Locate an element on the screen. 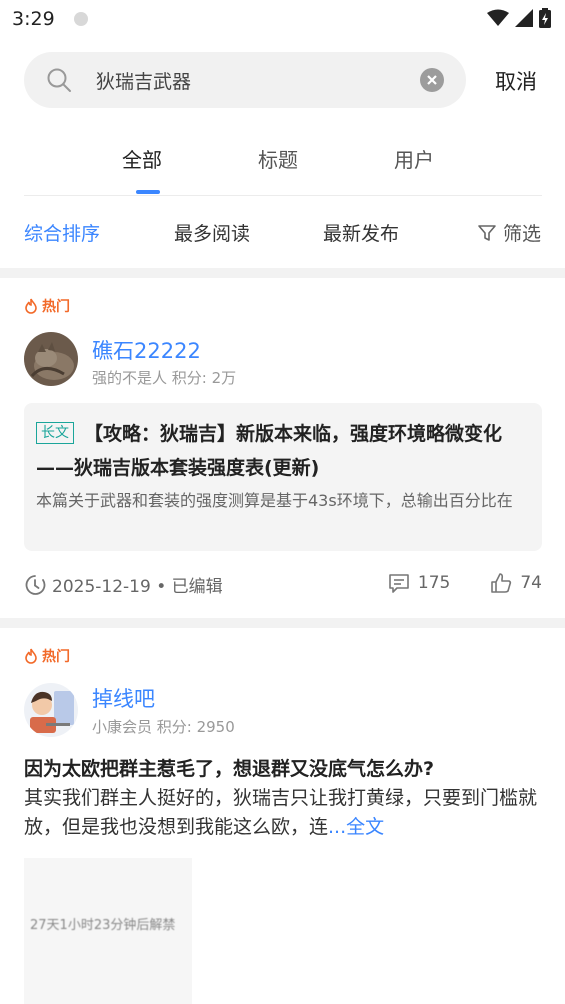  result-tabs: 全部 标题 用户 is located at coordinates (283, 162).